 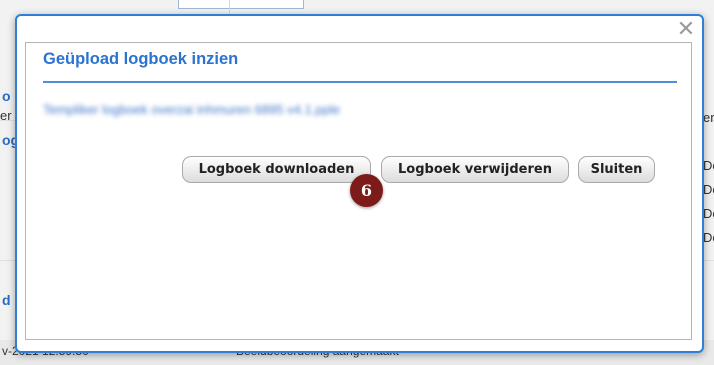 What do you see at coordinates (141, 59) in the screenshot?
I see `dialog-title: Geüpload logboek inzien` at bounding box center [141, 59].